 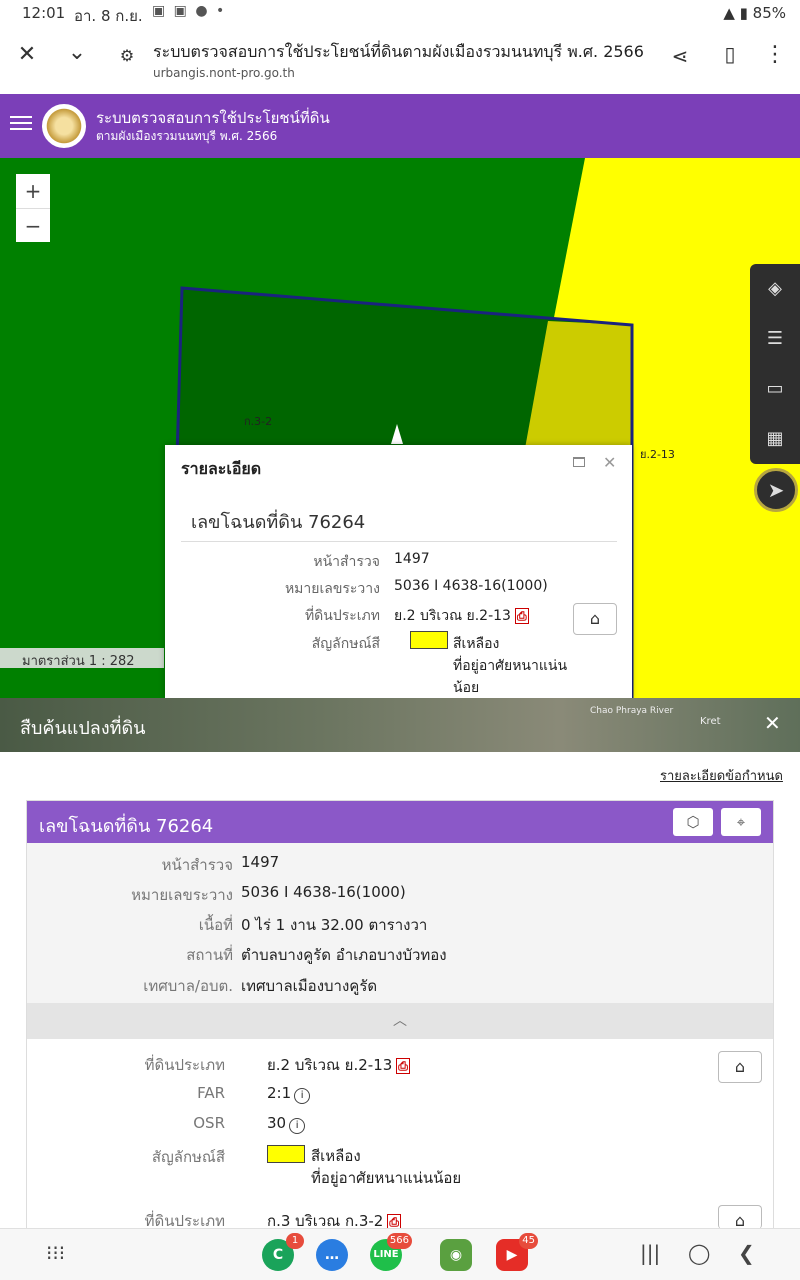 I want to click on popup-landtype-row: ย.2 บริเวณ ย.2-13 ⎙, so click(x=461, y=616).